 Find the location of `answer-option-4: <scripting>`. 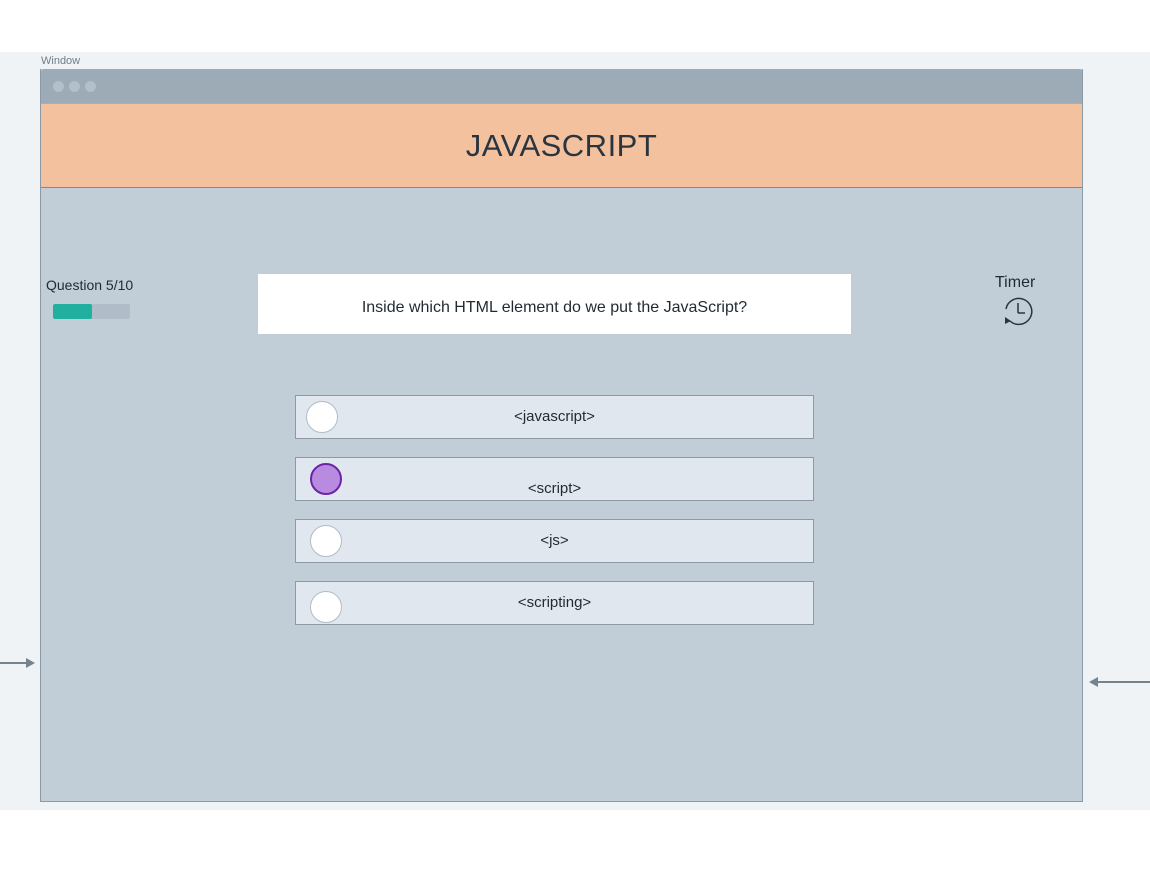

answer-option-4: <scripting> is located at coordinates (554, 603).